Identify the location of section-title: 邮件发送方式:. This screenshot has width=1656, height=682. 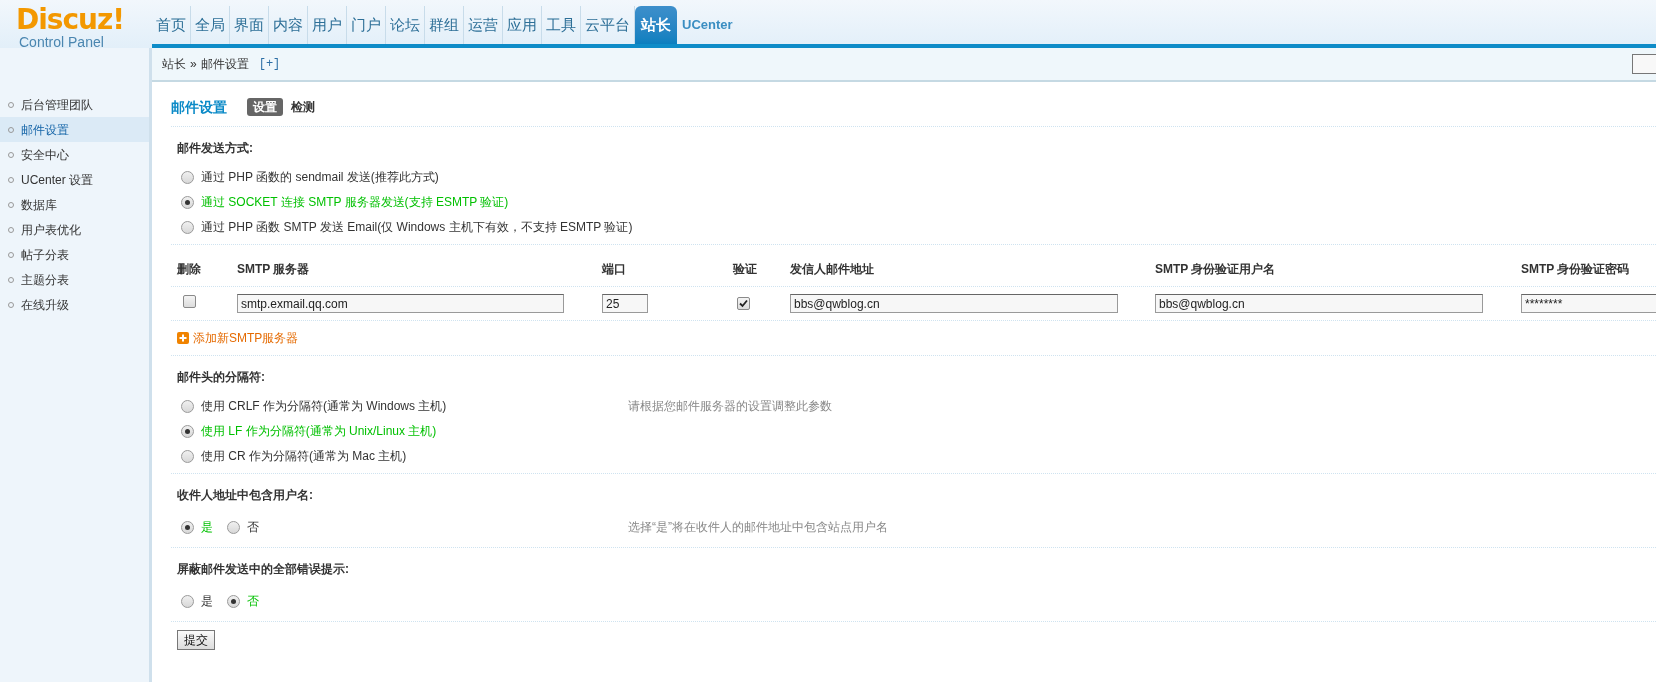
(215, 148).